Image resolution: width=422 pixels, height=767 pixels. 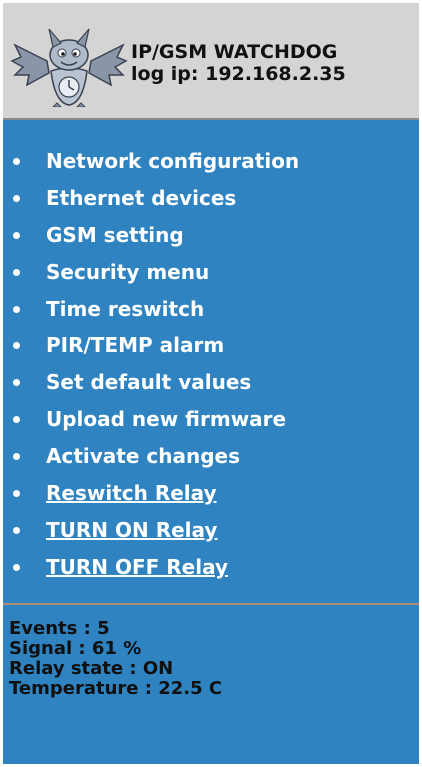 I want to click on menu-item-label: Network configuration, so click(x=172, y=161).